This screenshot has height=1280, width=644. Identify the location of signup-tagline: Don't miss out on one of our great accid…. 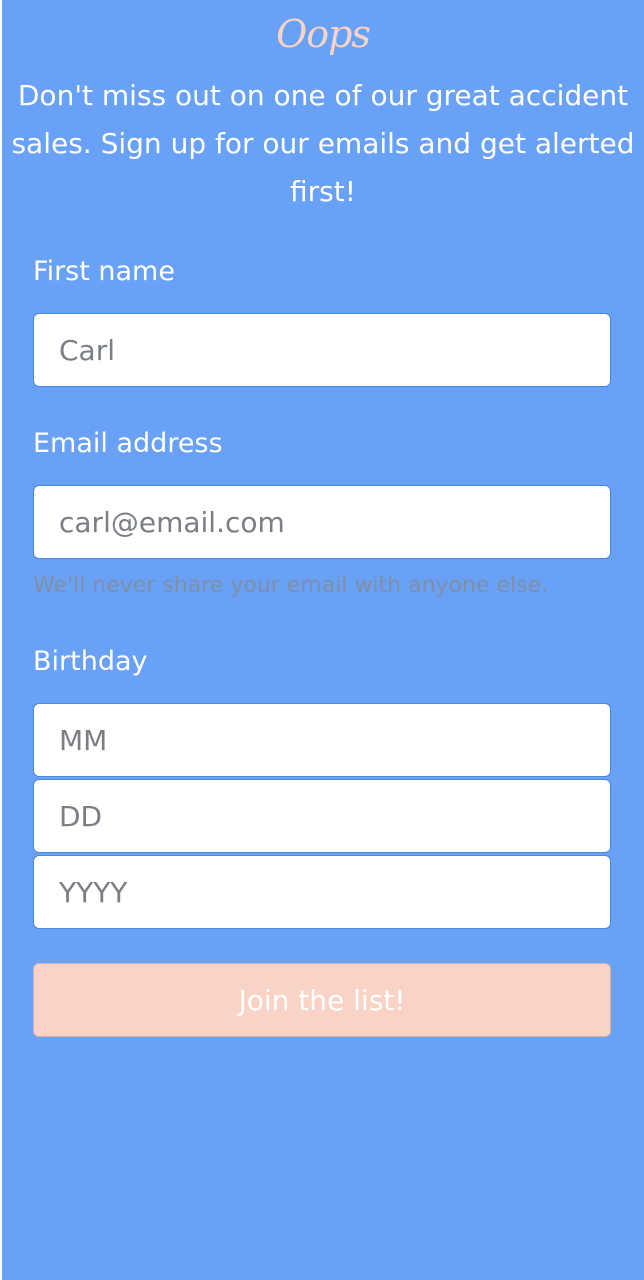
(323, 143).